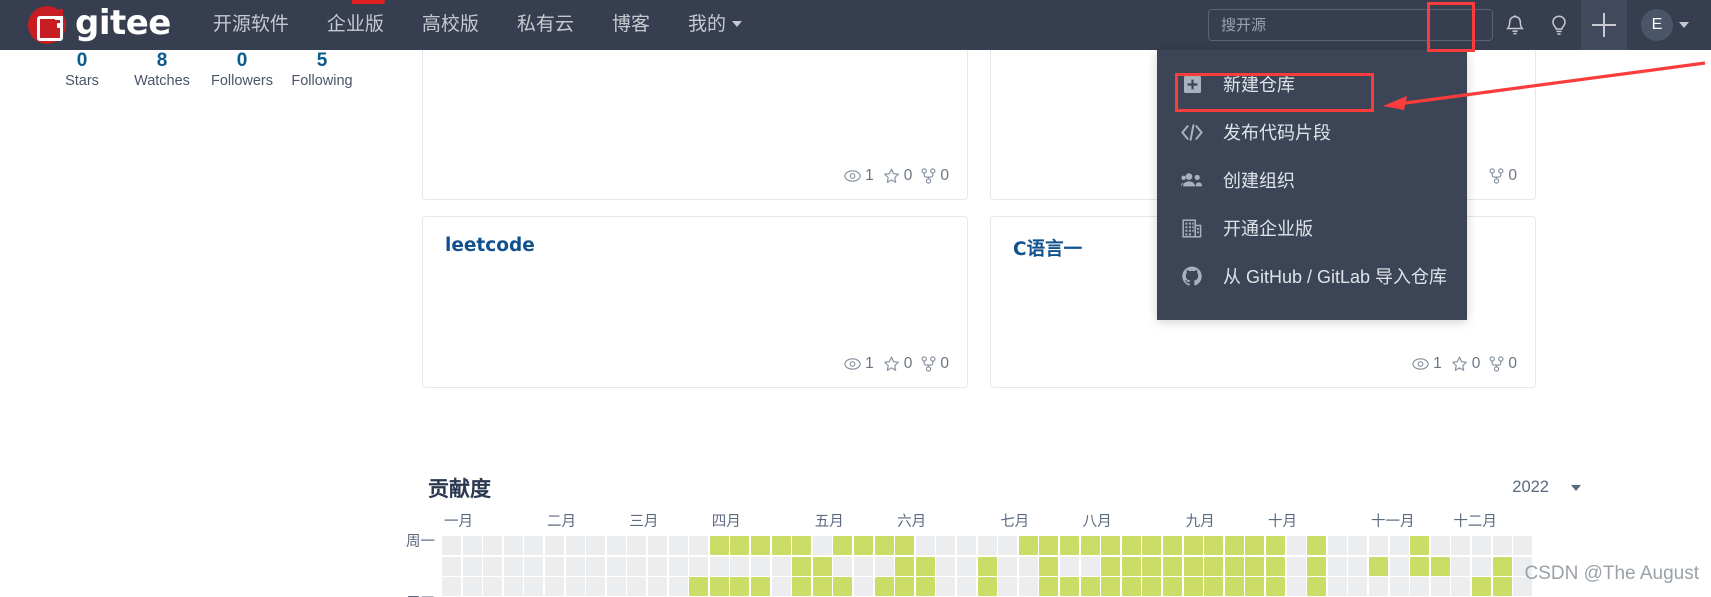  I want to click on nav-item-4: 博客, so click(631, 25).